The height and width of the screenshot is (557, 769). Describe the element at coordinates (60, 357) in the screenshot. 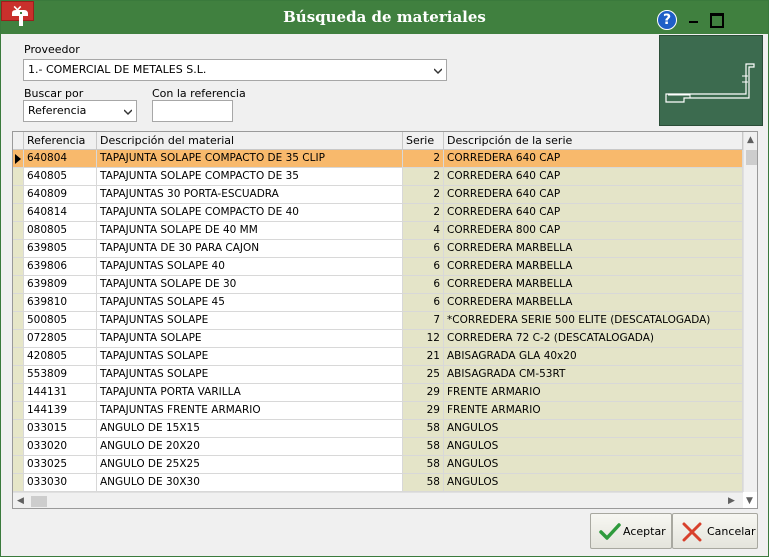

I see `cell-referencia: 420805` at that location.